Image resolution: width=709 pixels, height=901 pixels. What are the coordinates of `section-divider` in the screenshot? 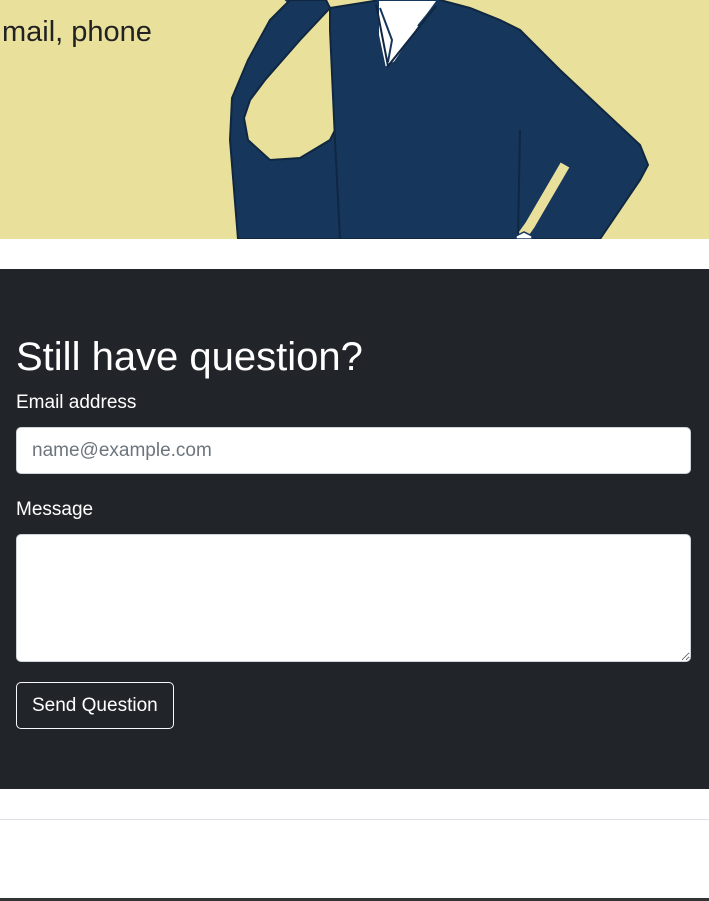 It's located at (354, 819).